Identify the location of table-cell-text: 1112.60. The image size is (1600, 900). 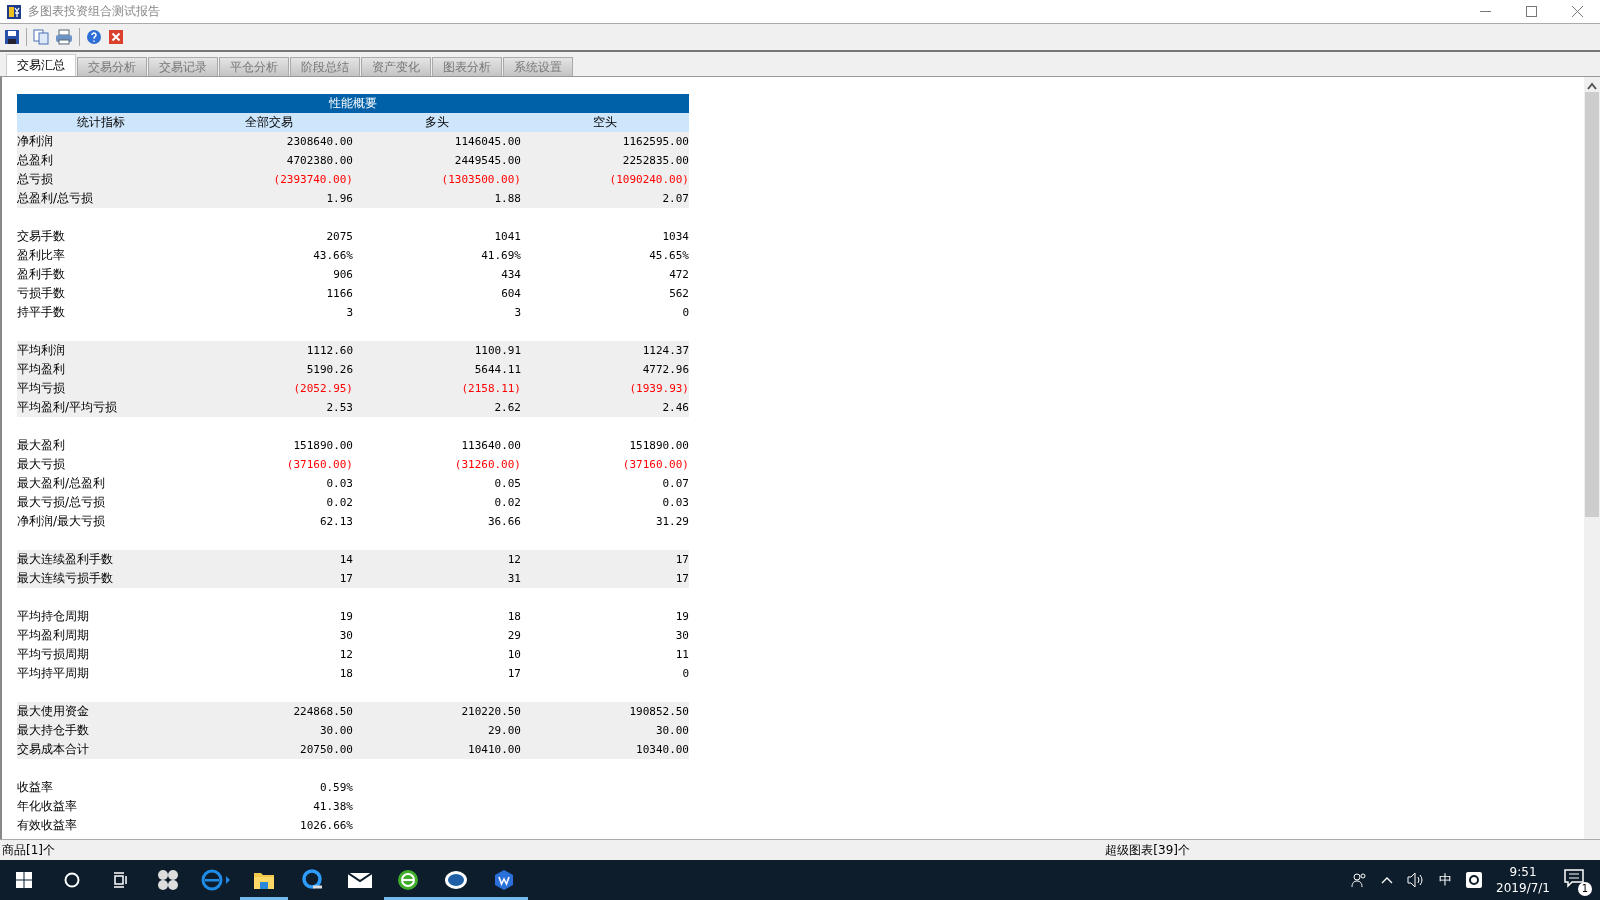
(329, 351).